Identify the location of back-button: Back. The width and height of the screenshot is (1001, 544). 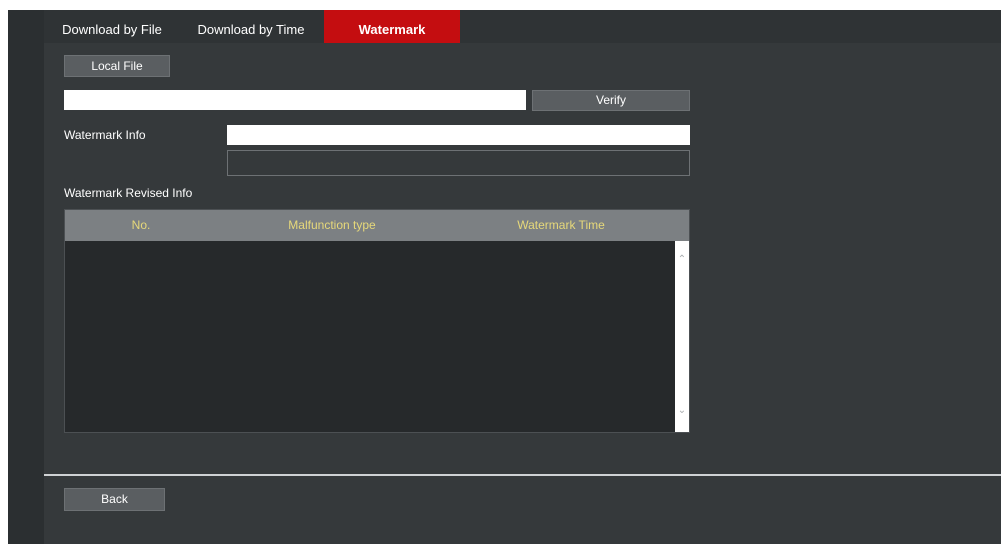
(114, 499).